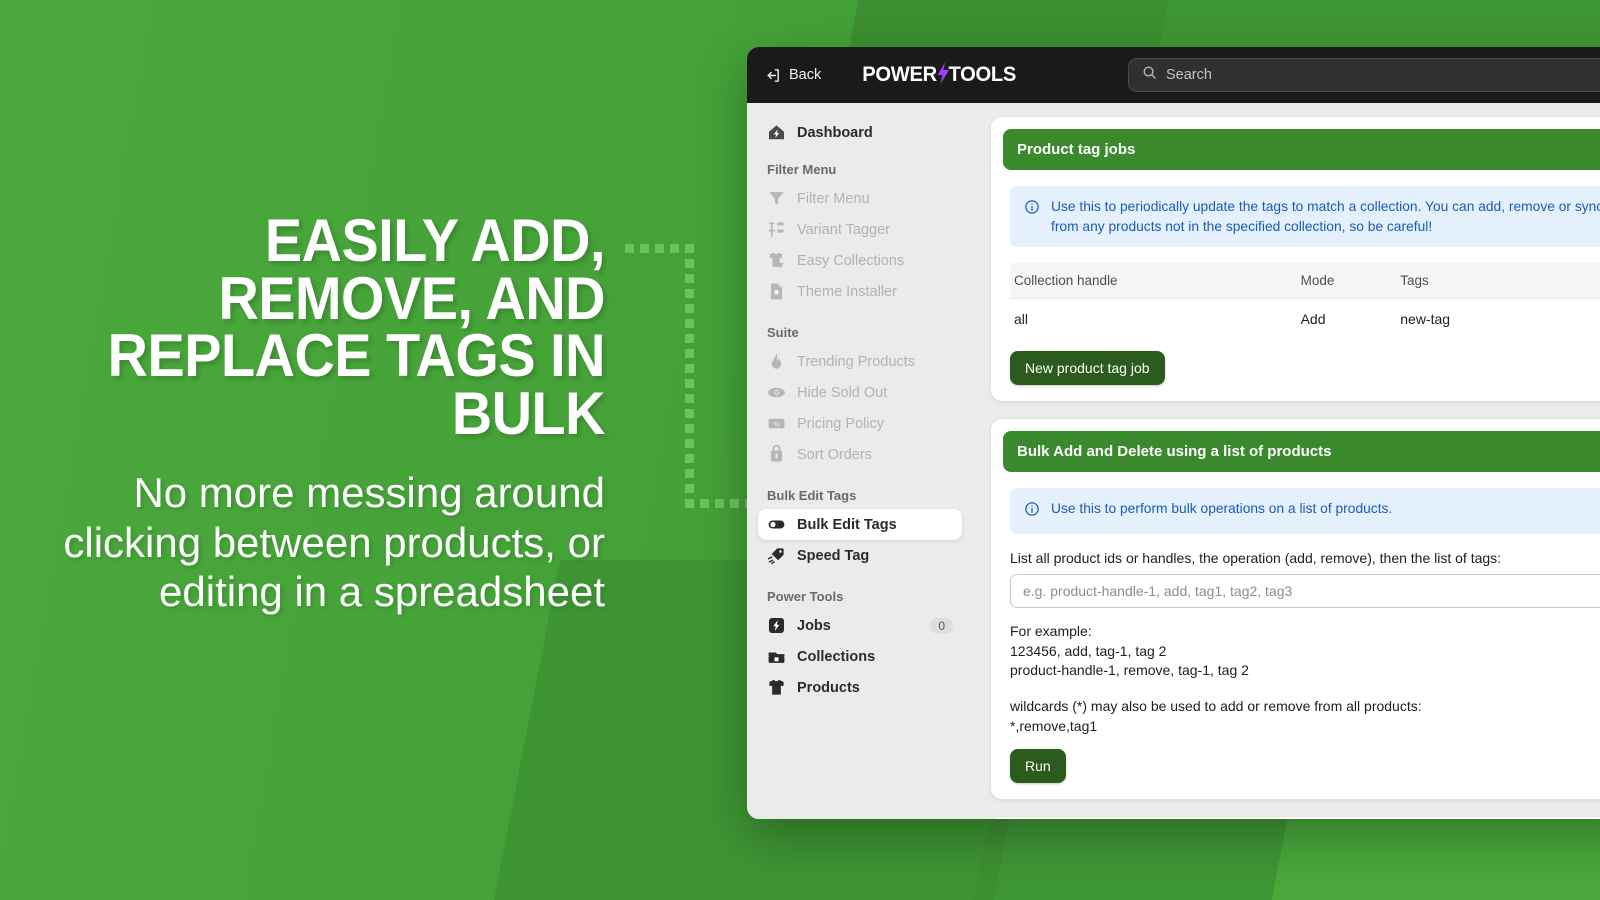 The height and width of the screenshot is (900, 1600). What do you see at coordinates (941, 625) in the screenshot?
I see `sidebar-item-badge: 0` at bounding box center [941, 625].